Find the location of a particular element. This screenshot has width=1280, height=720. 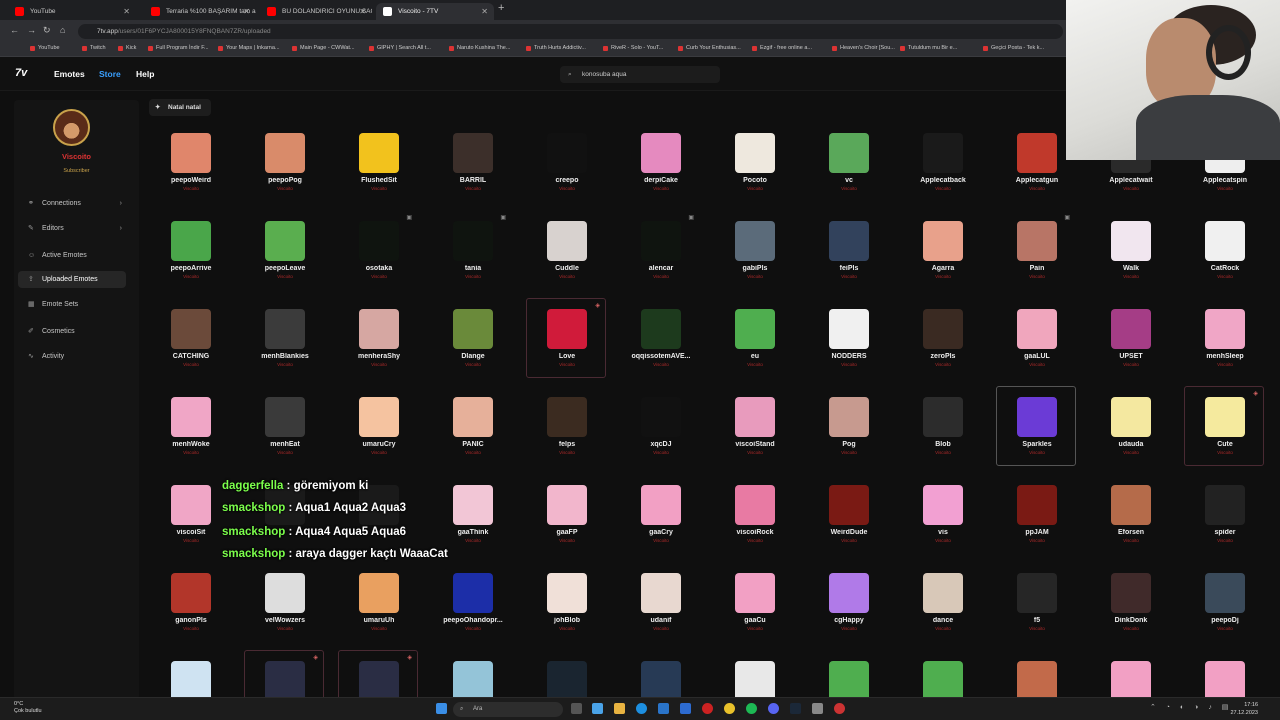

emote-card: PANIC Viscoito is located at coordinates (472, 426).